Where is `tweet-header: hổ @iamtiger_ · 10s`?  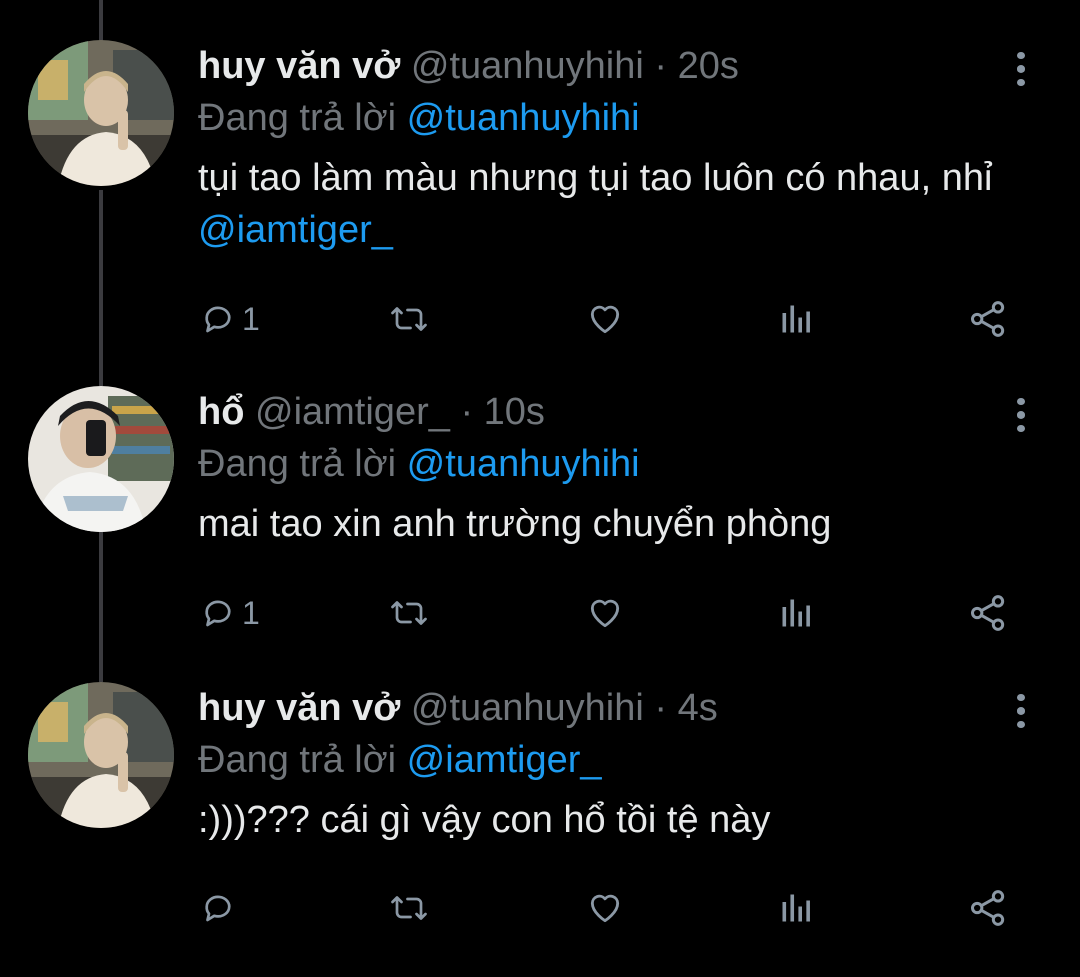 tweet-header: hổ @iamtiger_ · 10s is located at coordinates (594, 412).